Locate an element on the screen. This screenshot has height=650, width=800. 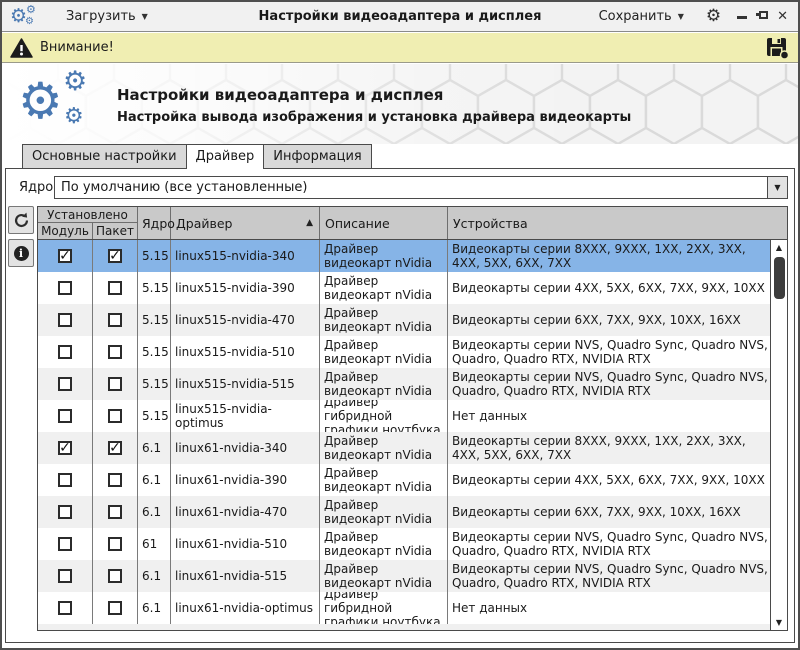
installed-header-group: Установлено Модуль Пакет is located at coordinates (88, 223).